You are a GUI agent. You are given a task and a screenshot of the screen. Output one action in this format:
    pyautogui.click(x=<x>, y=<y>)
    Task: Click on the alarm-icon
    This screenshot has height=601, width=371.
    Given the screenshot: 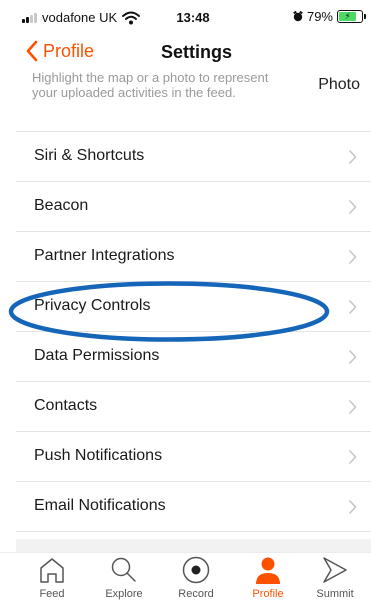 What is the action you would take?
    pyautogui.click(x=298, y=16)
    